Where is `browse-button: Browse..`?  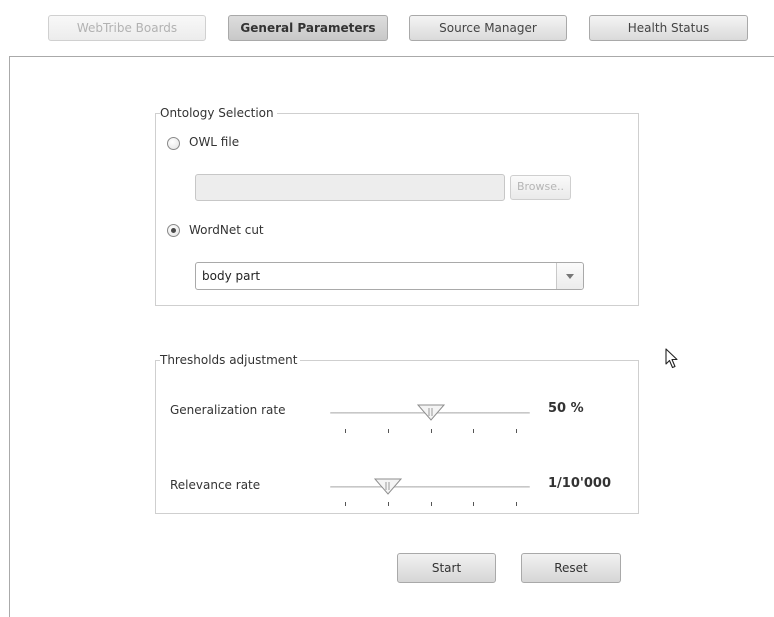
browse-button: Browse.. is located at coordinates (540, 187).